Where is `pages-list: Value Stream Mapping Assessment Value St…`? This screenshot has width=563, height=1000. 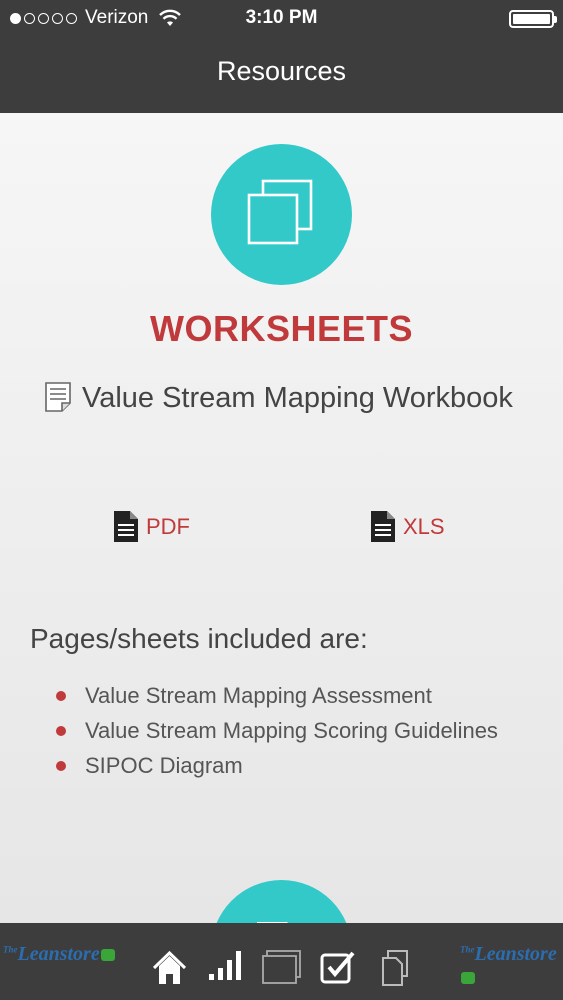
pages-list: Value Stream Mapping Assessment Value St… is located at coordinates (291, 730).